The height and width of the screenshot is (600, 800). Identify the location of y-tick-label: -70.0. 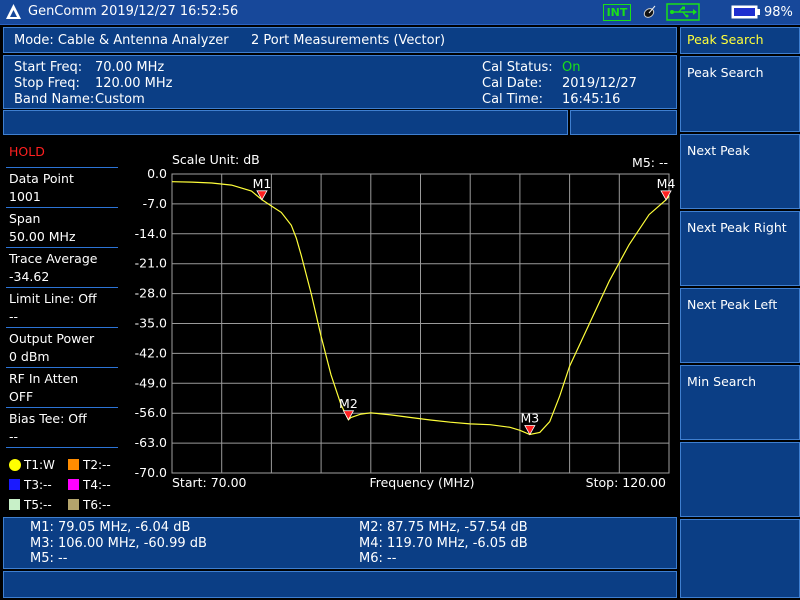
(151, 472).